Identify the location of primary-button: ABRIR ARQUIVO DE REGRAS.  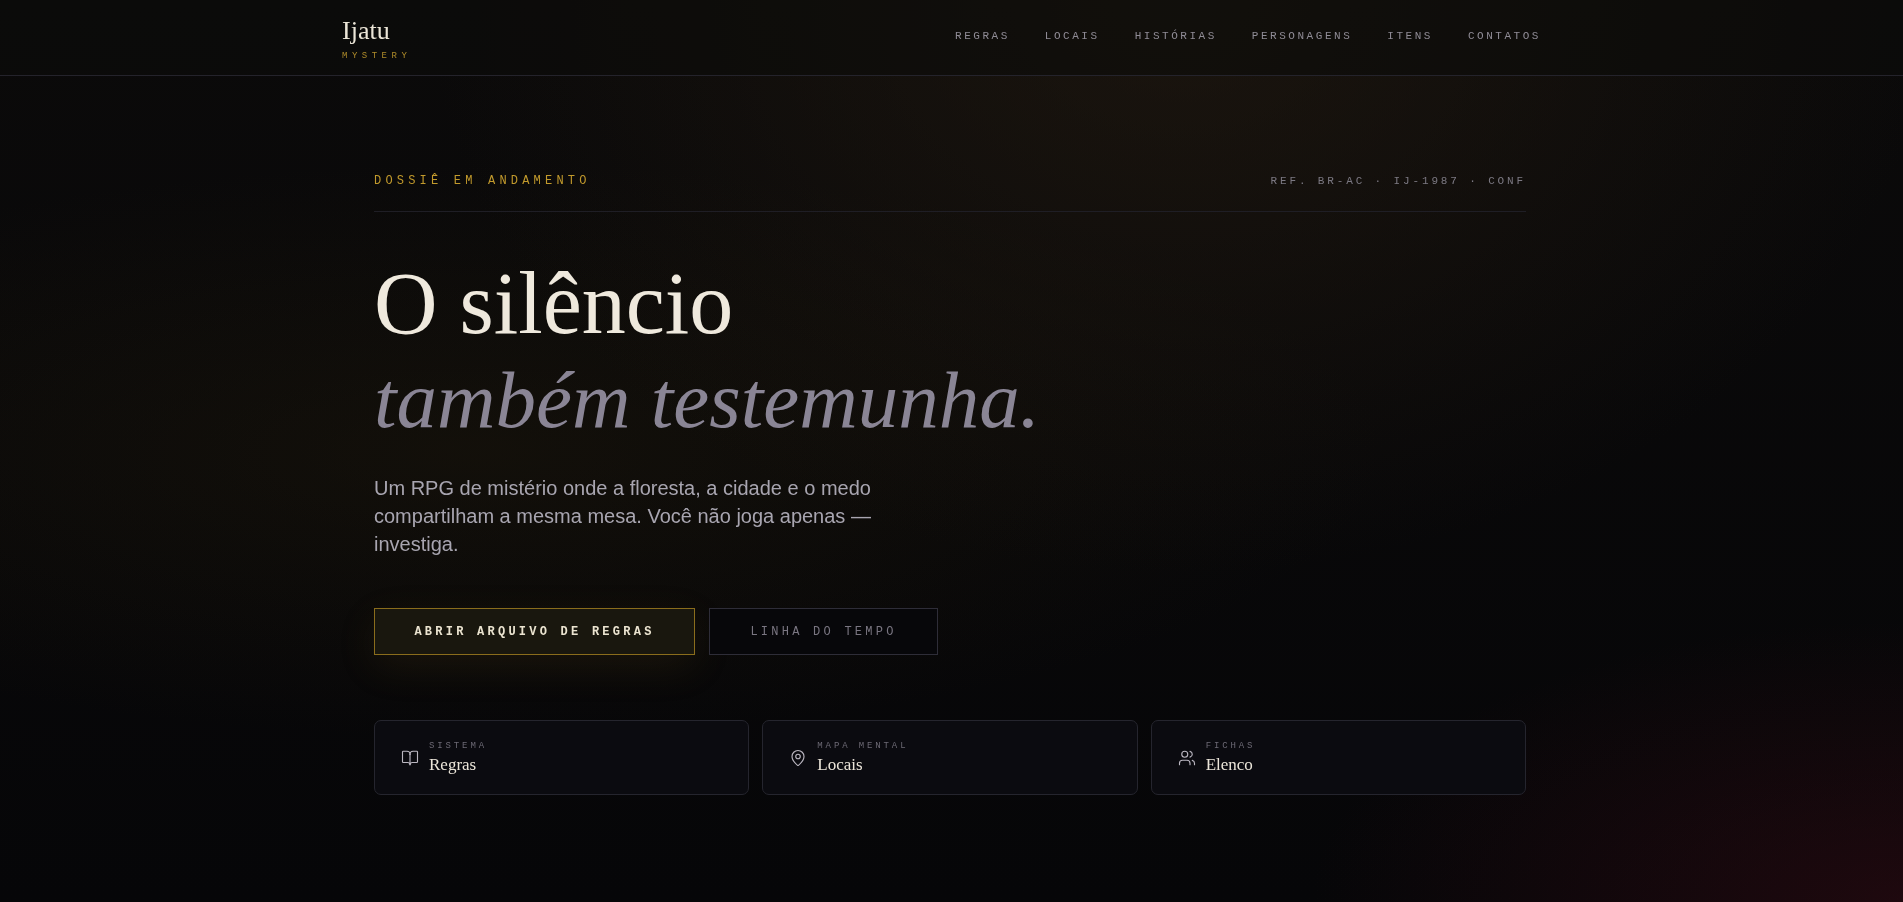
(534, 631).